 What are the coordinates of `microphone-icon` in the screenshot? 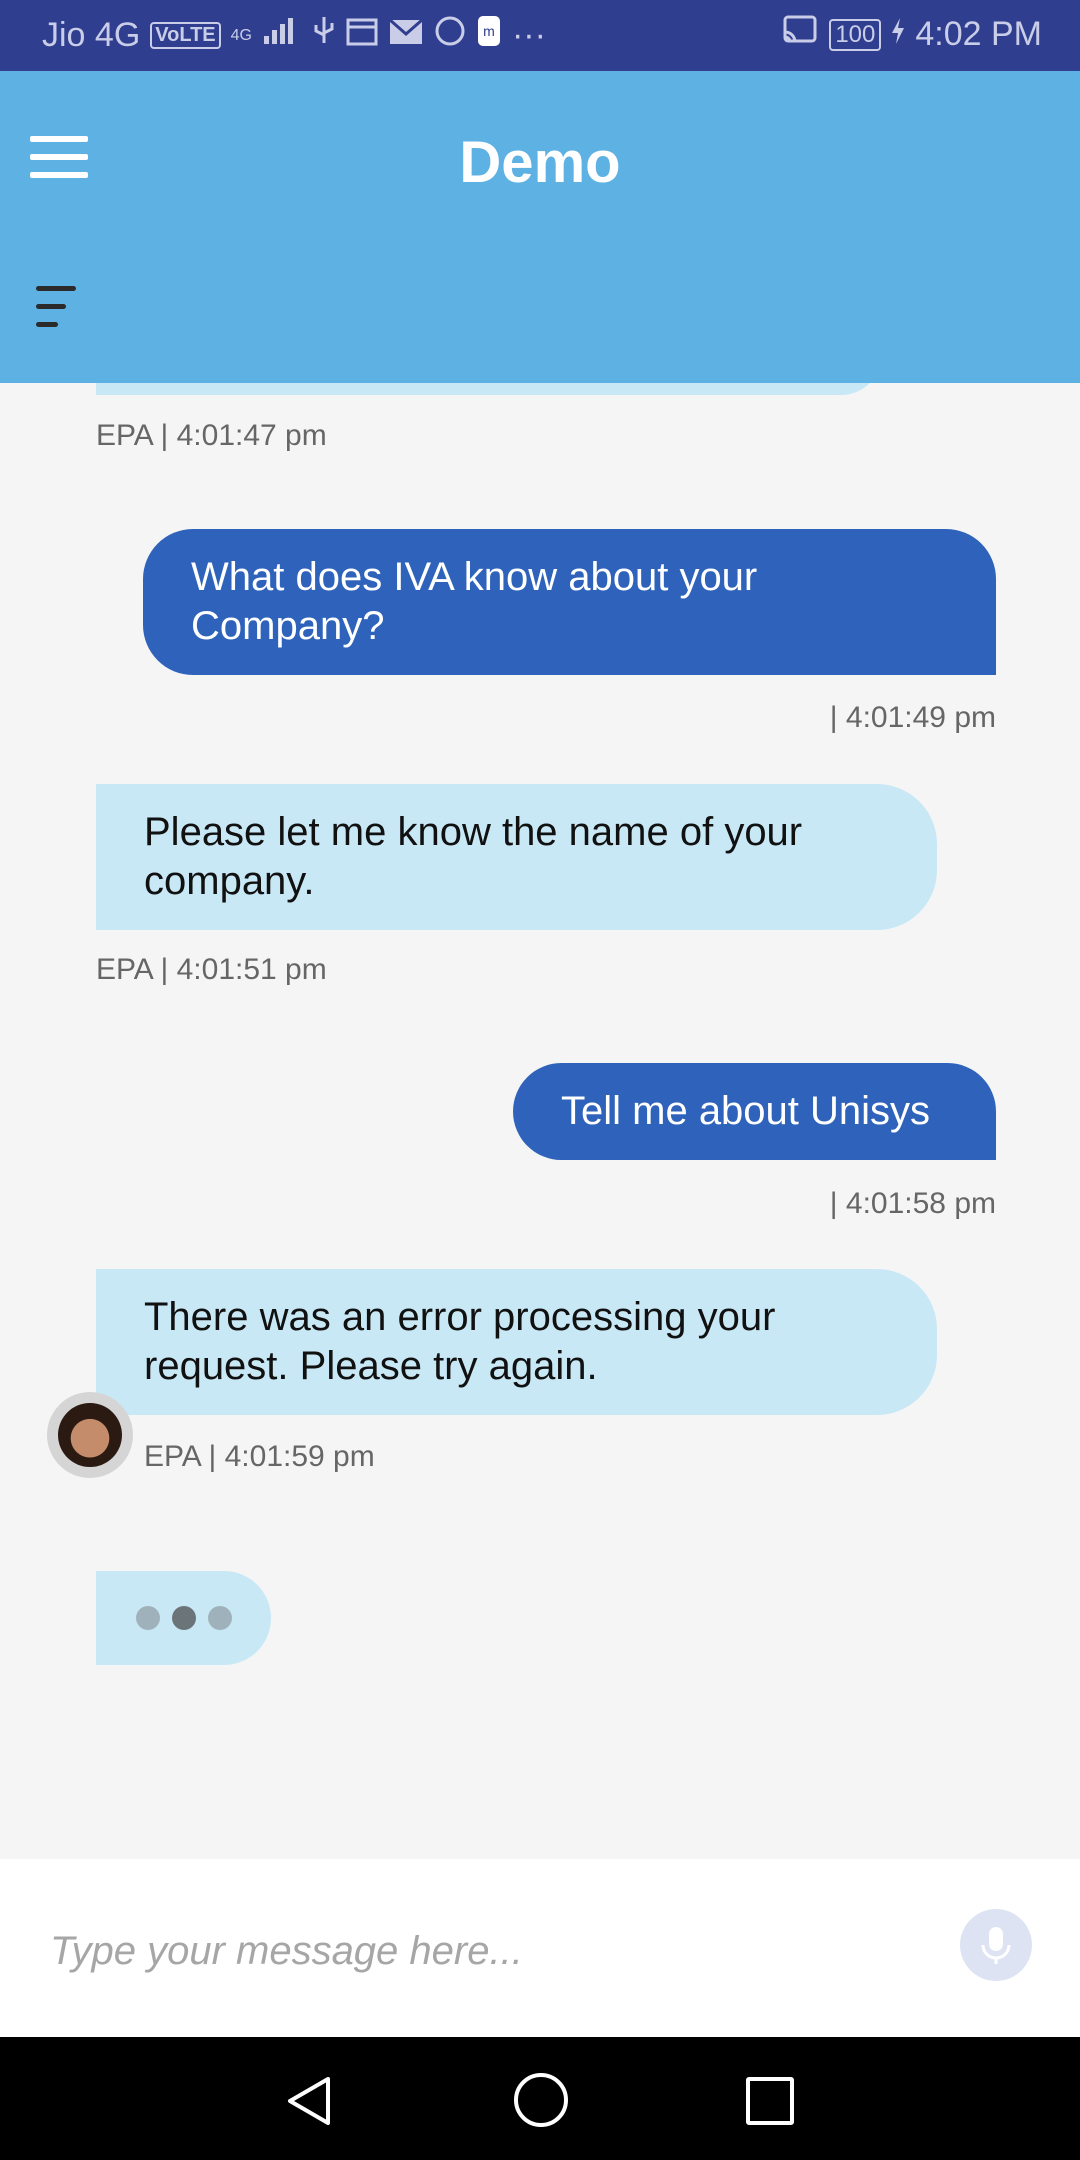 It's located at (996, 1945).